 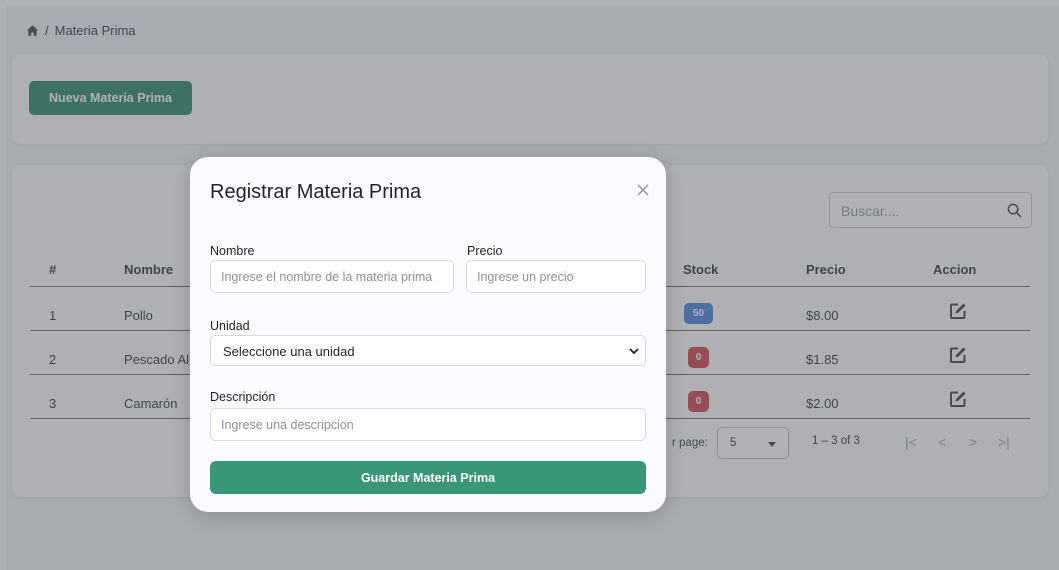 What do you see at coordinates (243, 397) in the screenshot?
I see `descripcion-label: Descripción` at bounding box center [243, 397].